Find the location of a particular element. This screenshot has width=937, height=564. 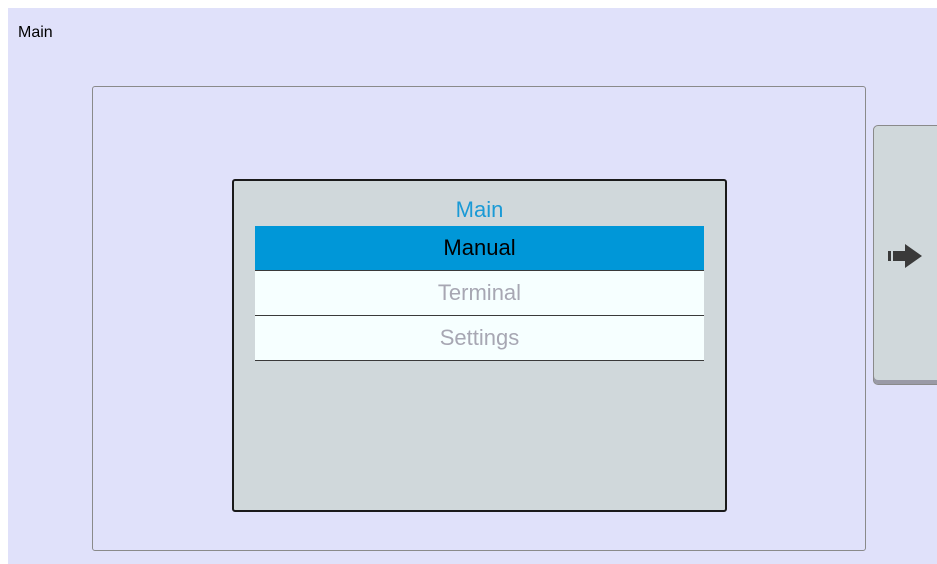

menu-item-terminal: Terminal is located at coordinates (479, 293).